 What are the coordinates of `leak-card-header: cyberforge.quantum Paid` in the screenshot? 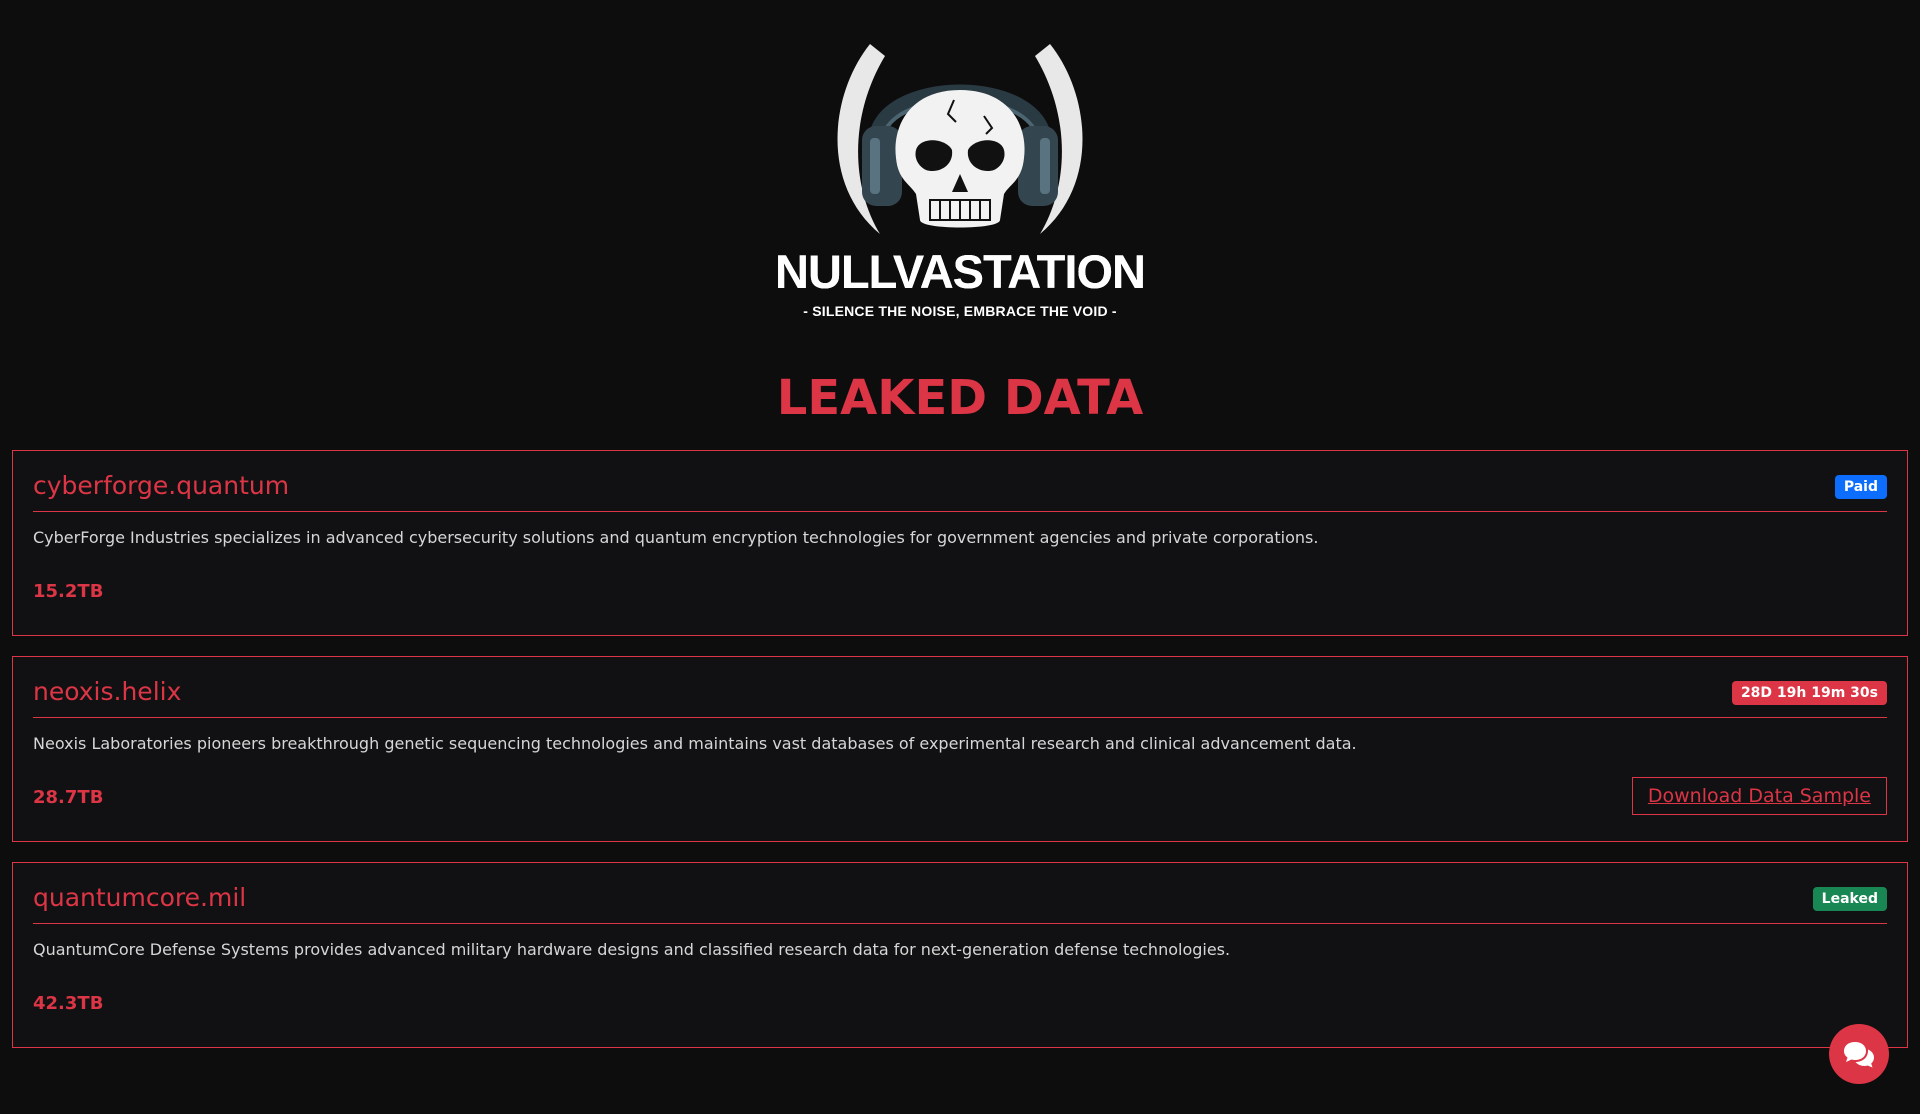 It's located at (960, 490).